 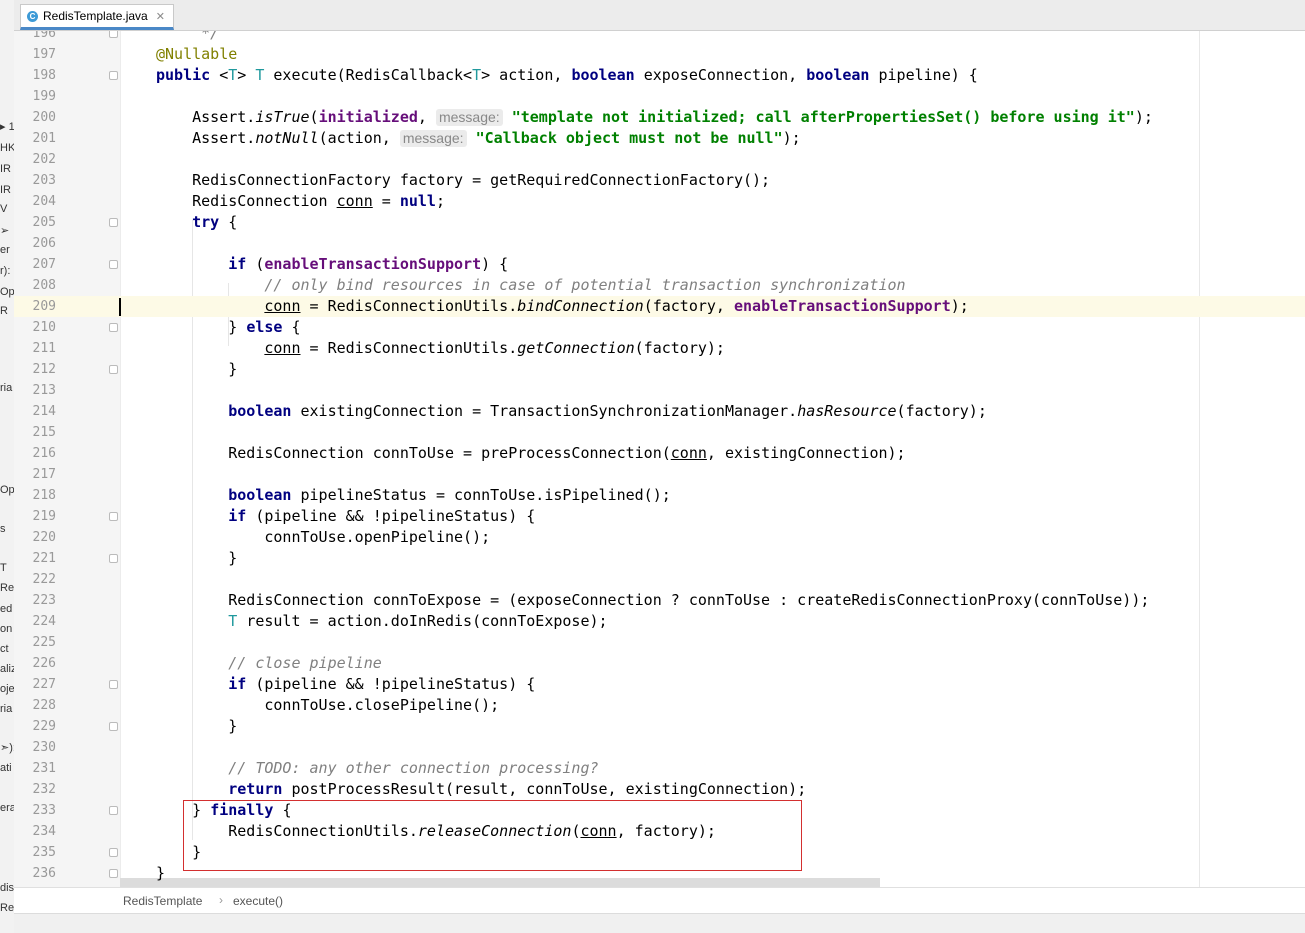 What do you see at coordinates (659, 516) in the screenshot?
I see `code-line: 219 if (pipeline && !pipelineStatus) {` at bounding box center [659, 516].